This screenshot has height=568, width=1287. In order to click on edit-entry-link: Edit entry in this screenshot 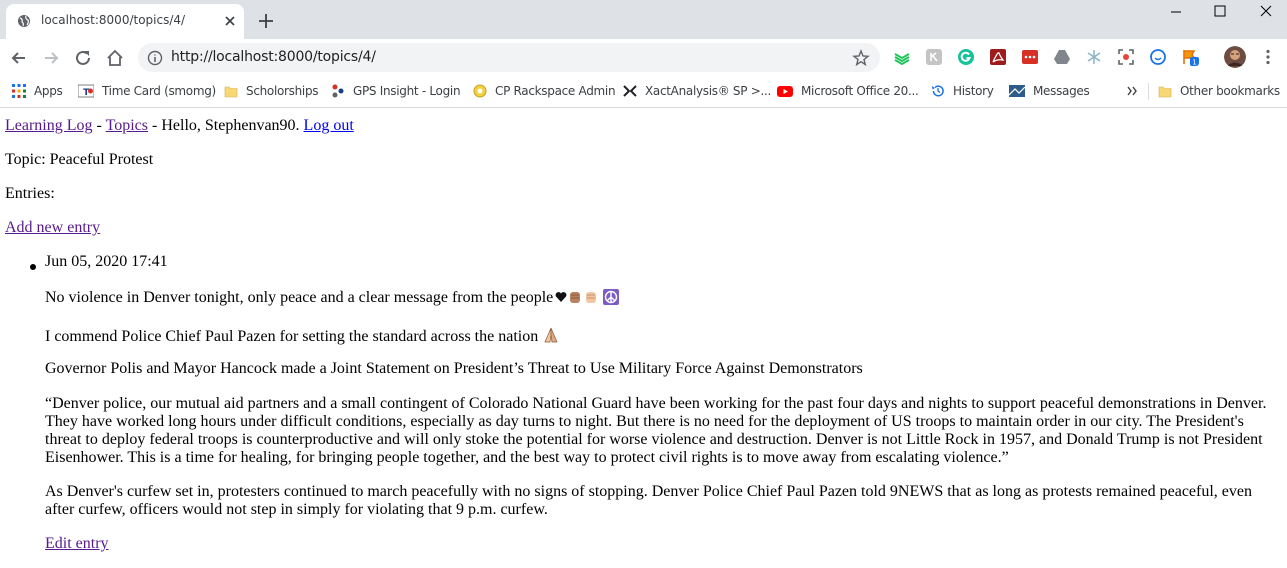, I will do `click(77, 543)`.